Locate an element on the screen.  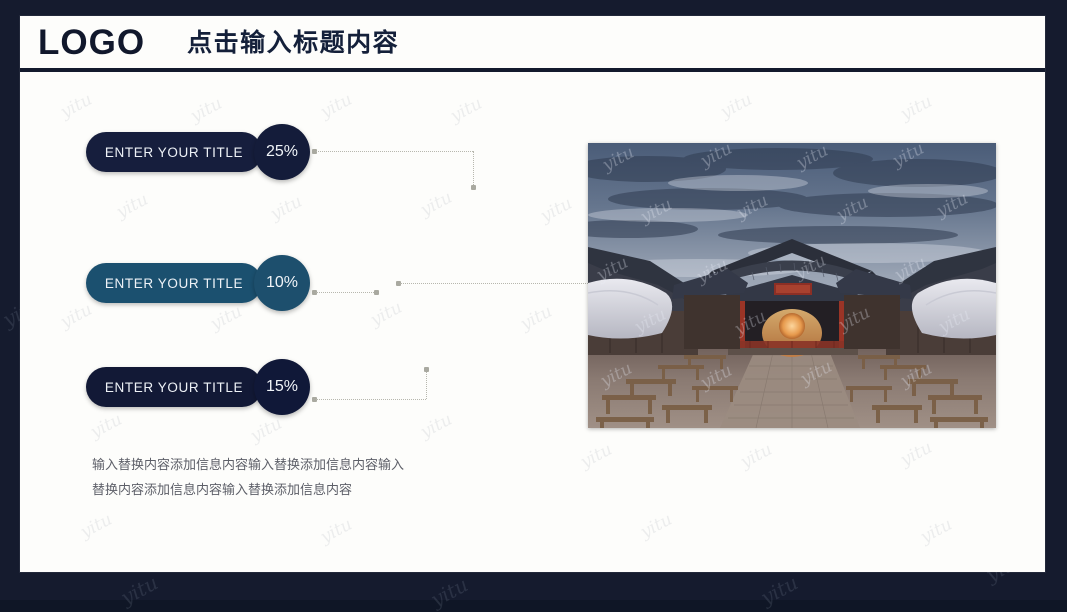
row-percent-label: 15% is located at coordinates (282, 386).